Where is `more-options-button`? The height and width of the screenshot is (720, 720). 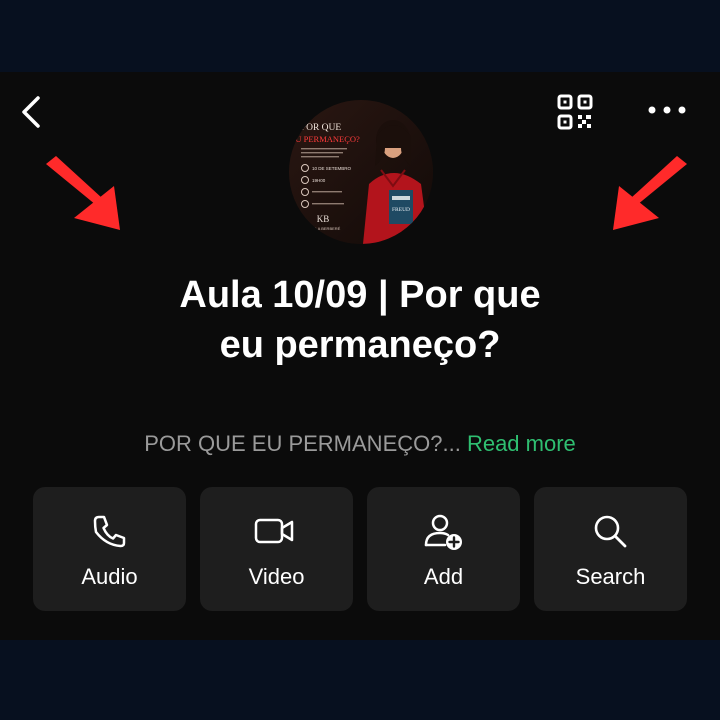
more-options-button is located at coordinates (667, 110).